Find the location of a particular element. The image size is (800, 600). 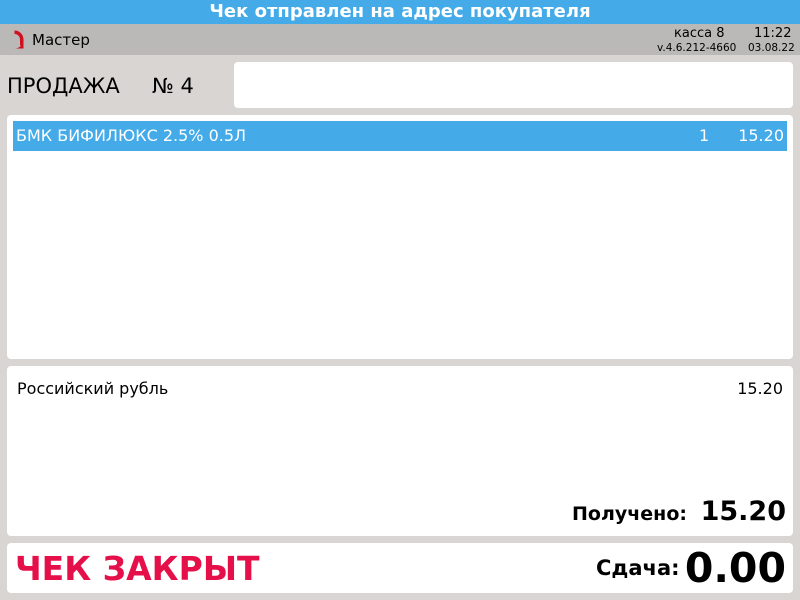

receipt-closed-status: ЧЕК ЗАКРЫТ is located at coordinates (137, 568).